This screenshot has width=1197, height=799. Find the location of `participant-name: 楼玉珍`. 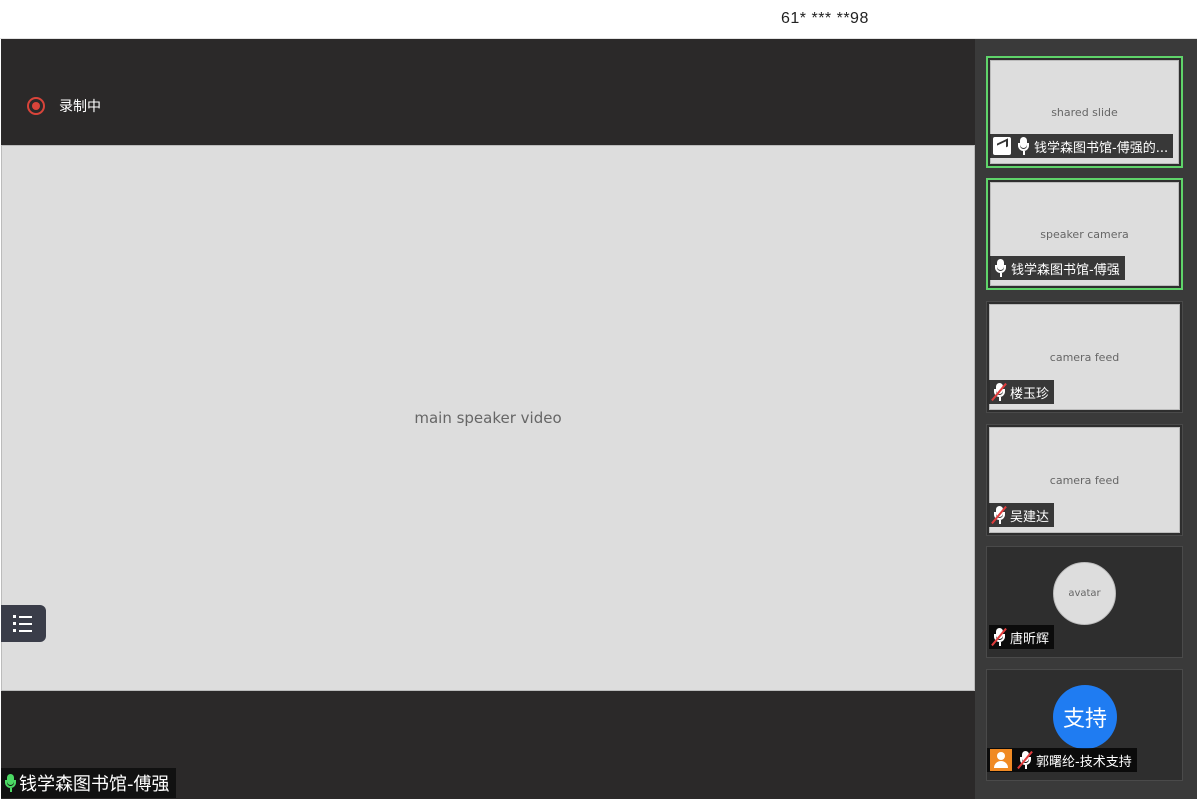

participant-name: 楼玉珍 is located at coordinates (1030, 394).